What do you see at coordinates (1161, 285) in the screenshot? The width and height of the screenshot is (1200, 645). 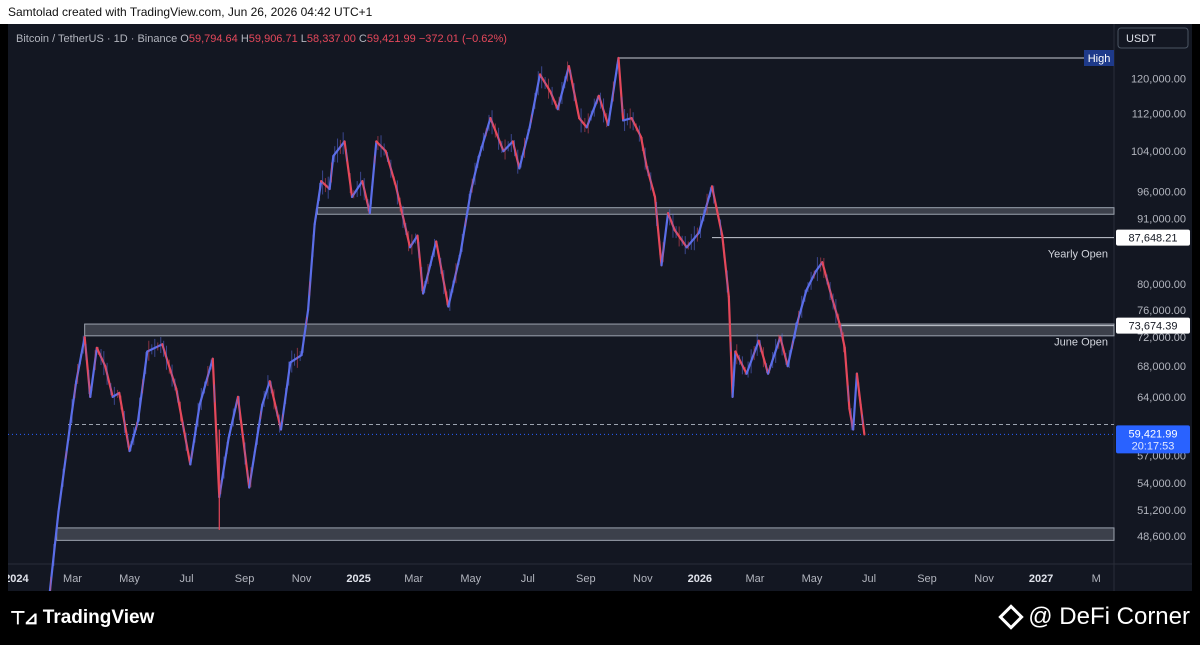 I see `y-tick-label: 80,000.00` at bounding box center [1161, 285].